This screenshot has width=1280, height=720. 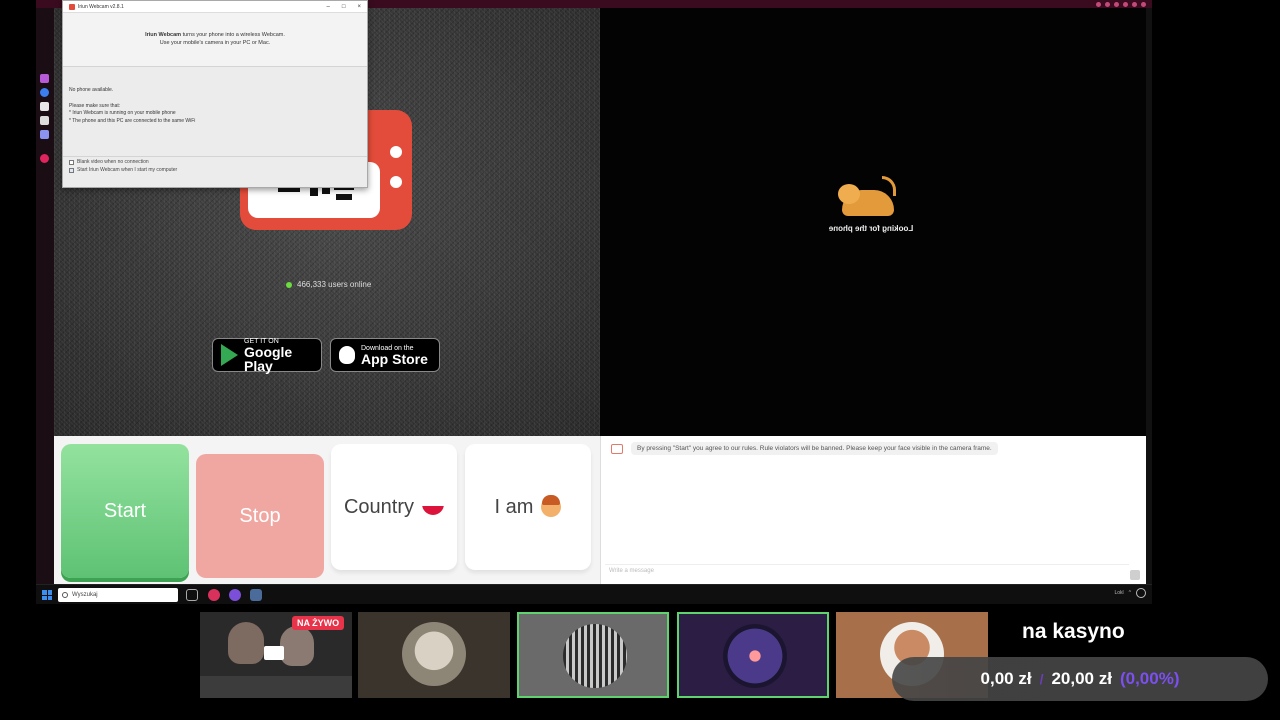 What do you see at coordinates (65, 595) in the screenshot?
I see `search-icon` at bounding box center [65, 595].